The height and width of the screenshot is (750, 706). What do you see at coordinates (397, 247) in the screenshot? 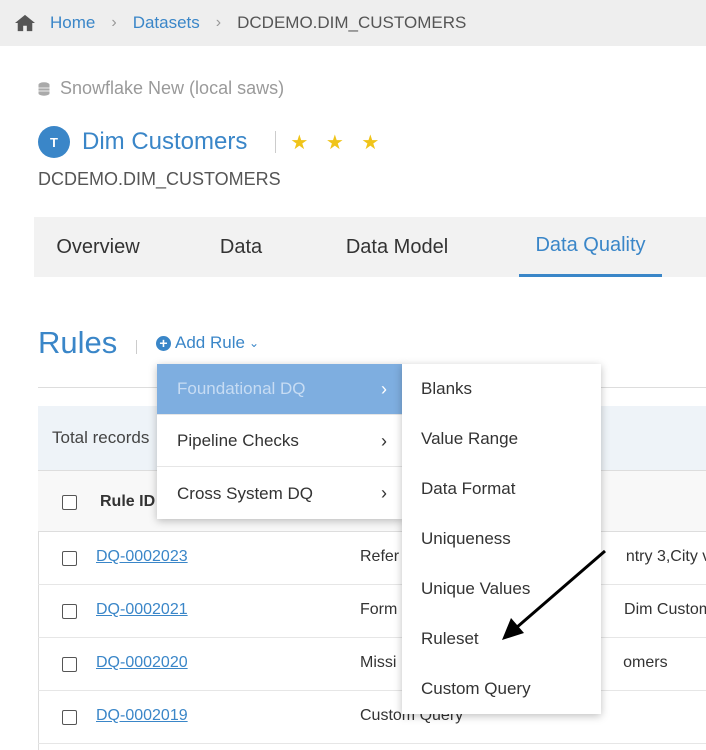
I see `tab-data-model: Data Model` at bounding box center [397, 247].